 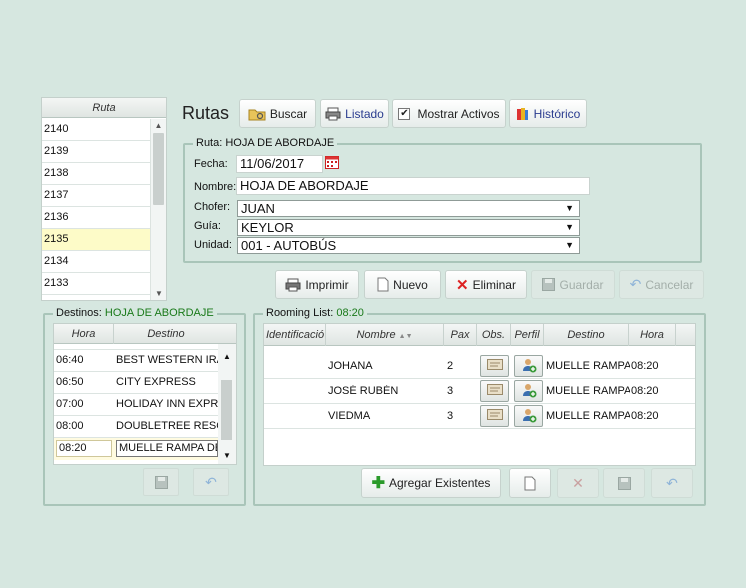 What do you see at coordinates (527, 335) in the screenshot?
I see `col-perfil: Perfil` at bounding box center [527, 335].